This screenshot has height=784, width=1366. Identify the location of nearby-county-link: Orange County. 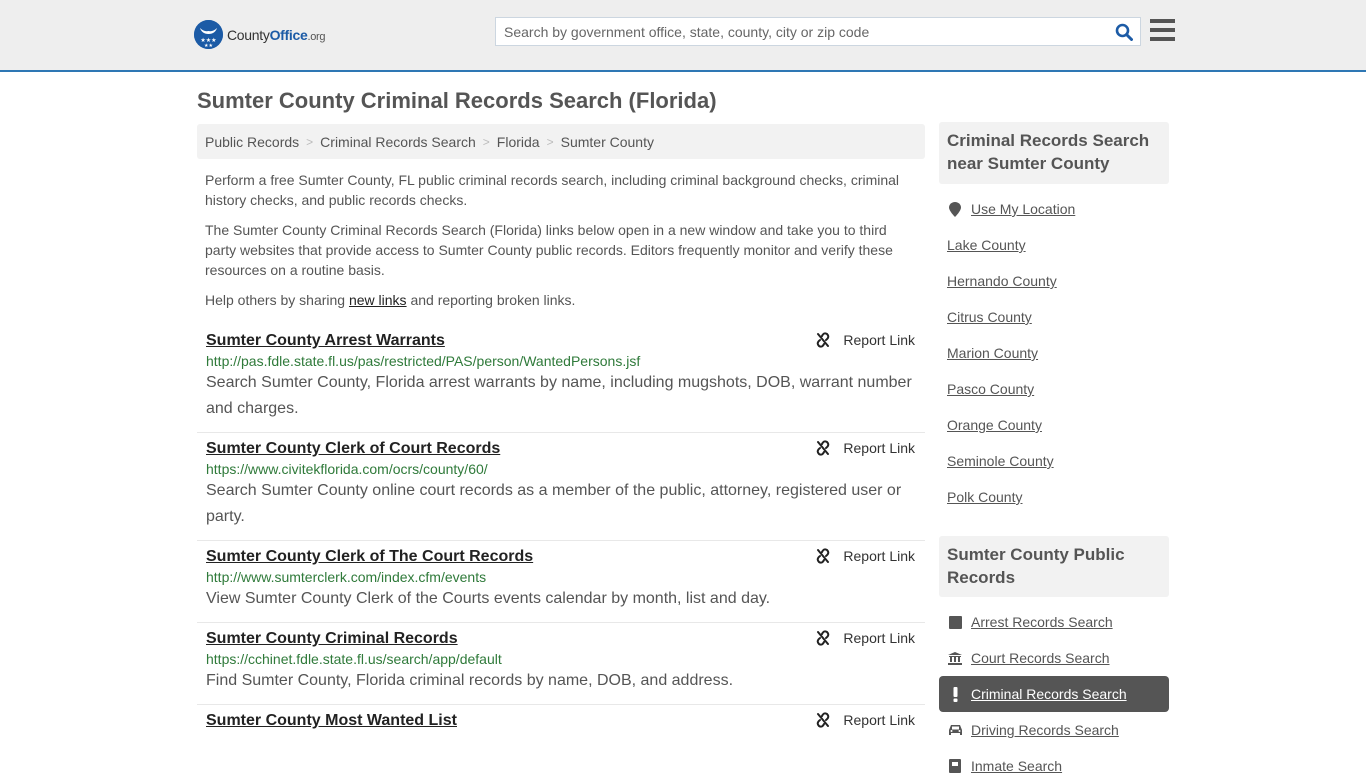
(994, 425).